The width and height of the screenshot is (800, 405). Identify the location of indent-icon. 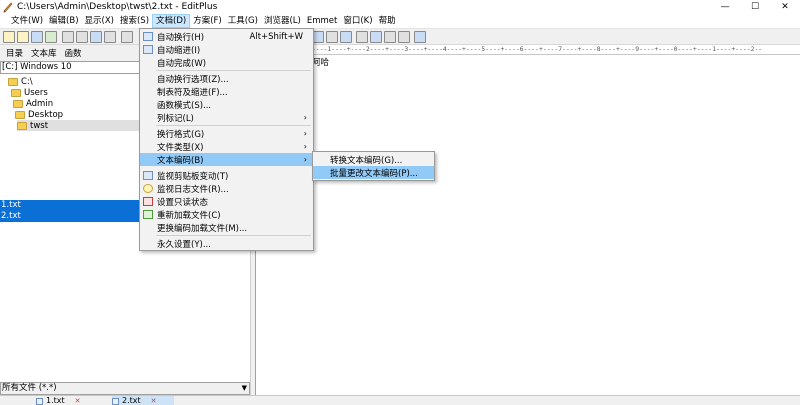
(148, 49).